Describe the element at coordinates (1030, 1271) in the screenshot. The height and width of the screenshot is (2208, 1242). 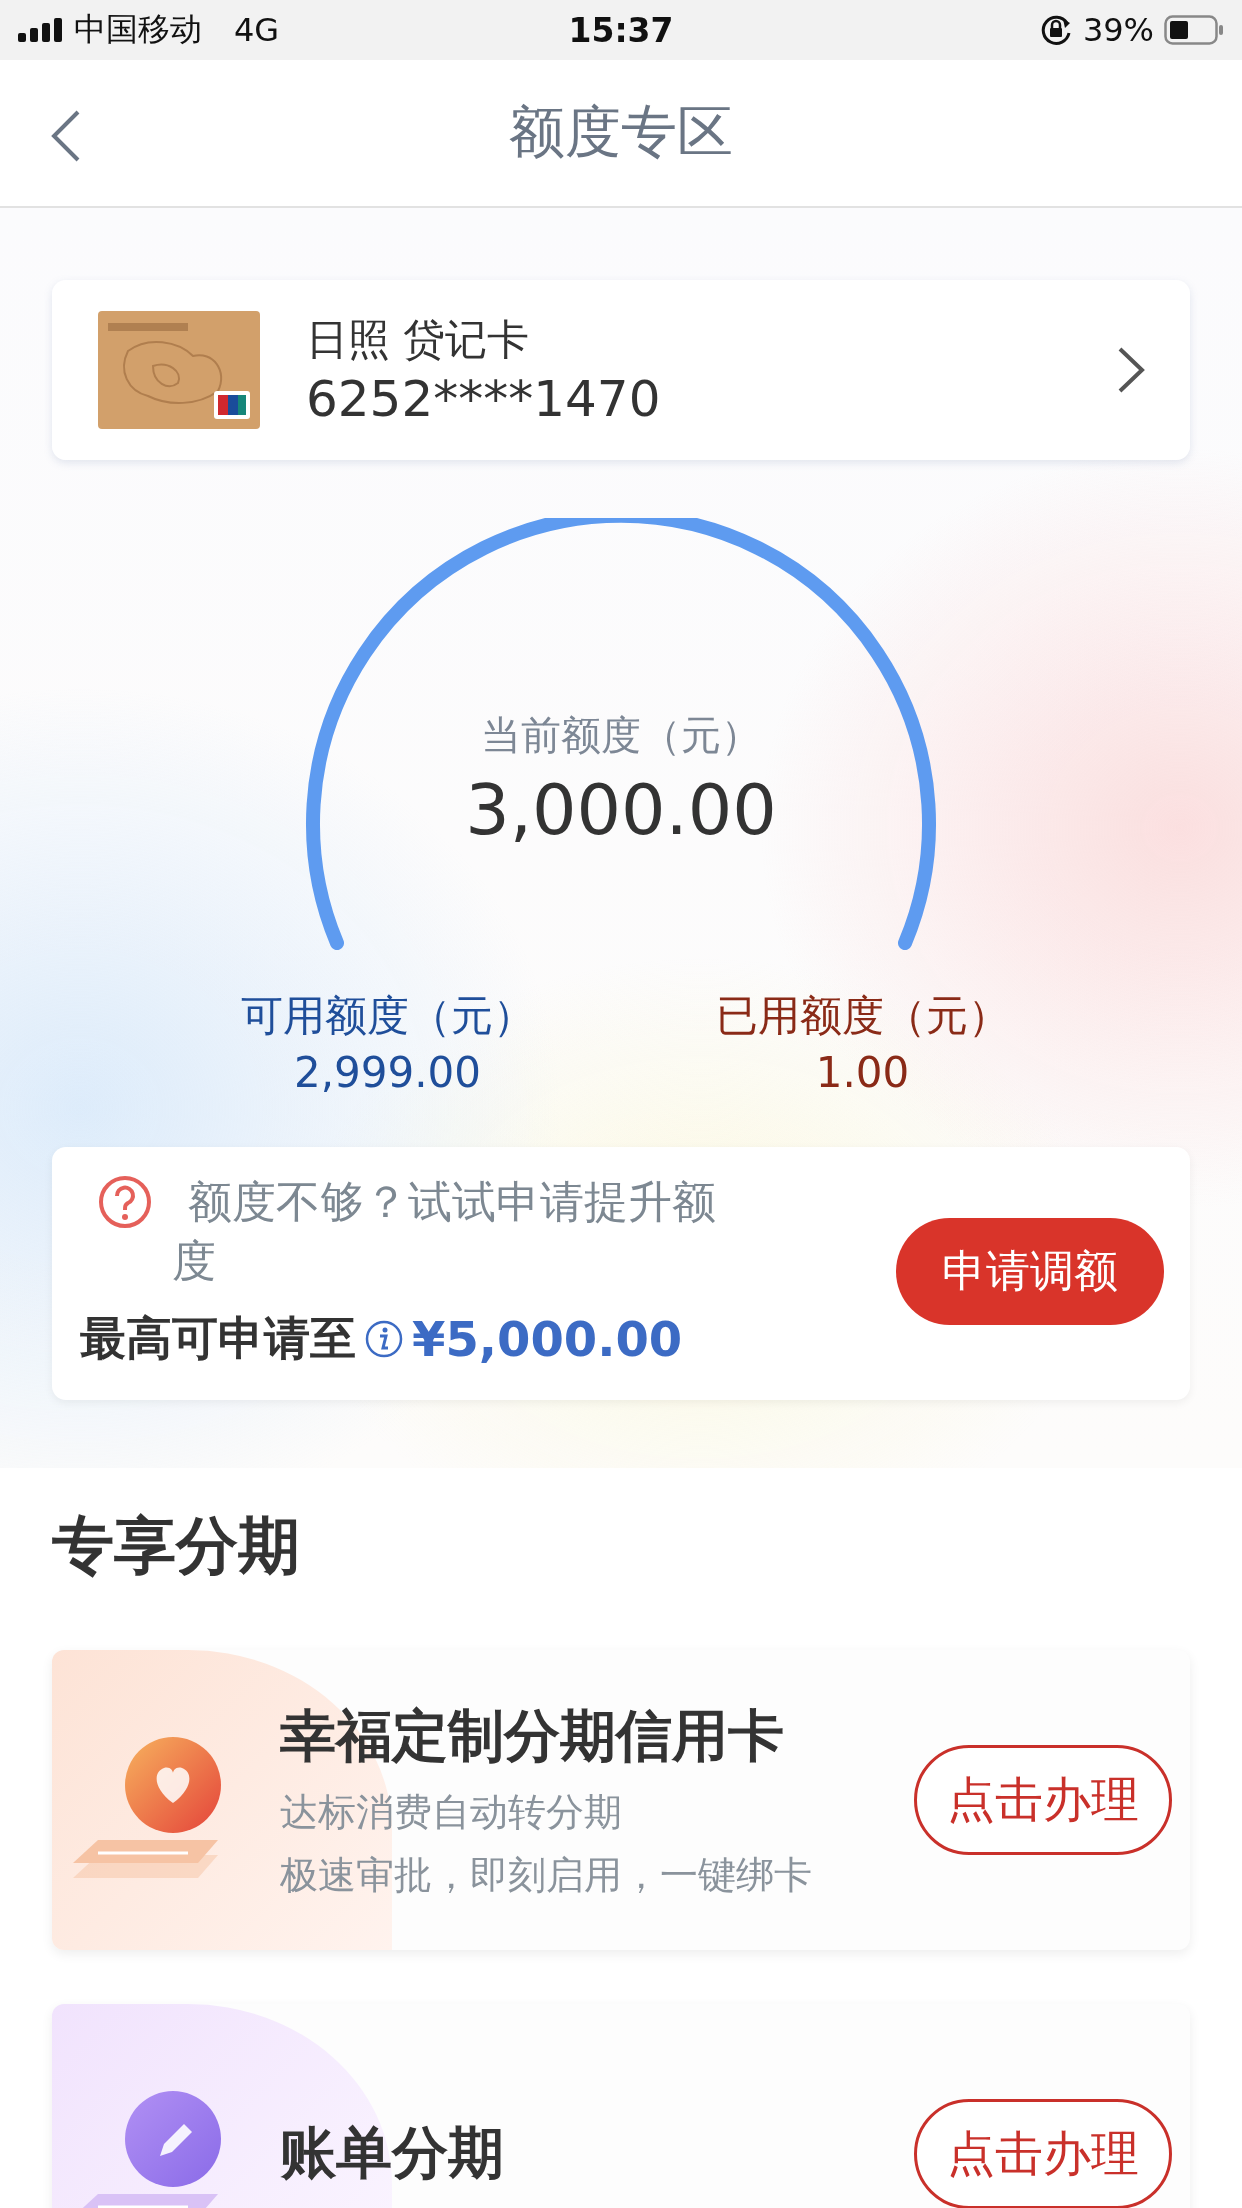
I see `apply-adjust-button: 申请调额` at that location.